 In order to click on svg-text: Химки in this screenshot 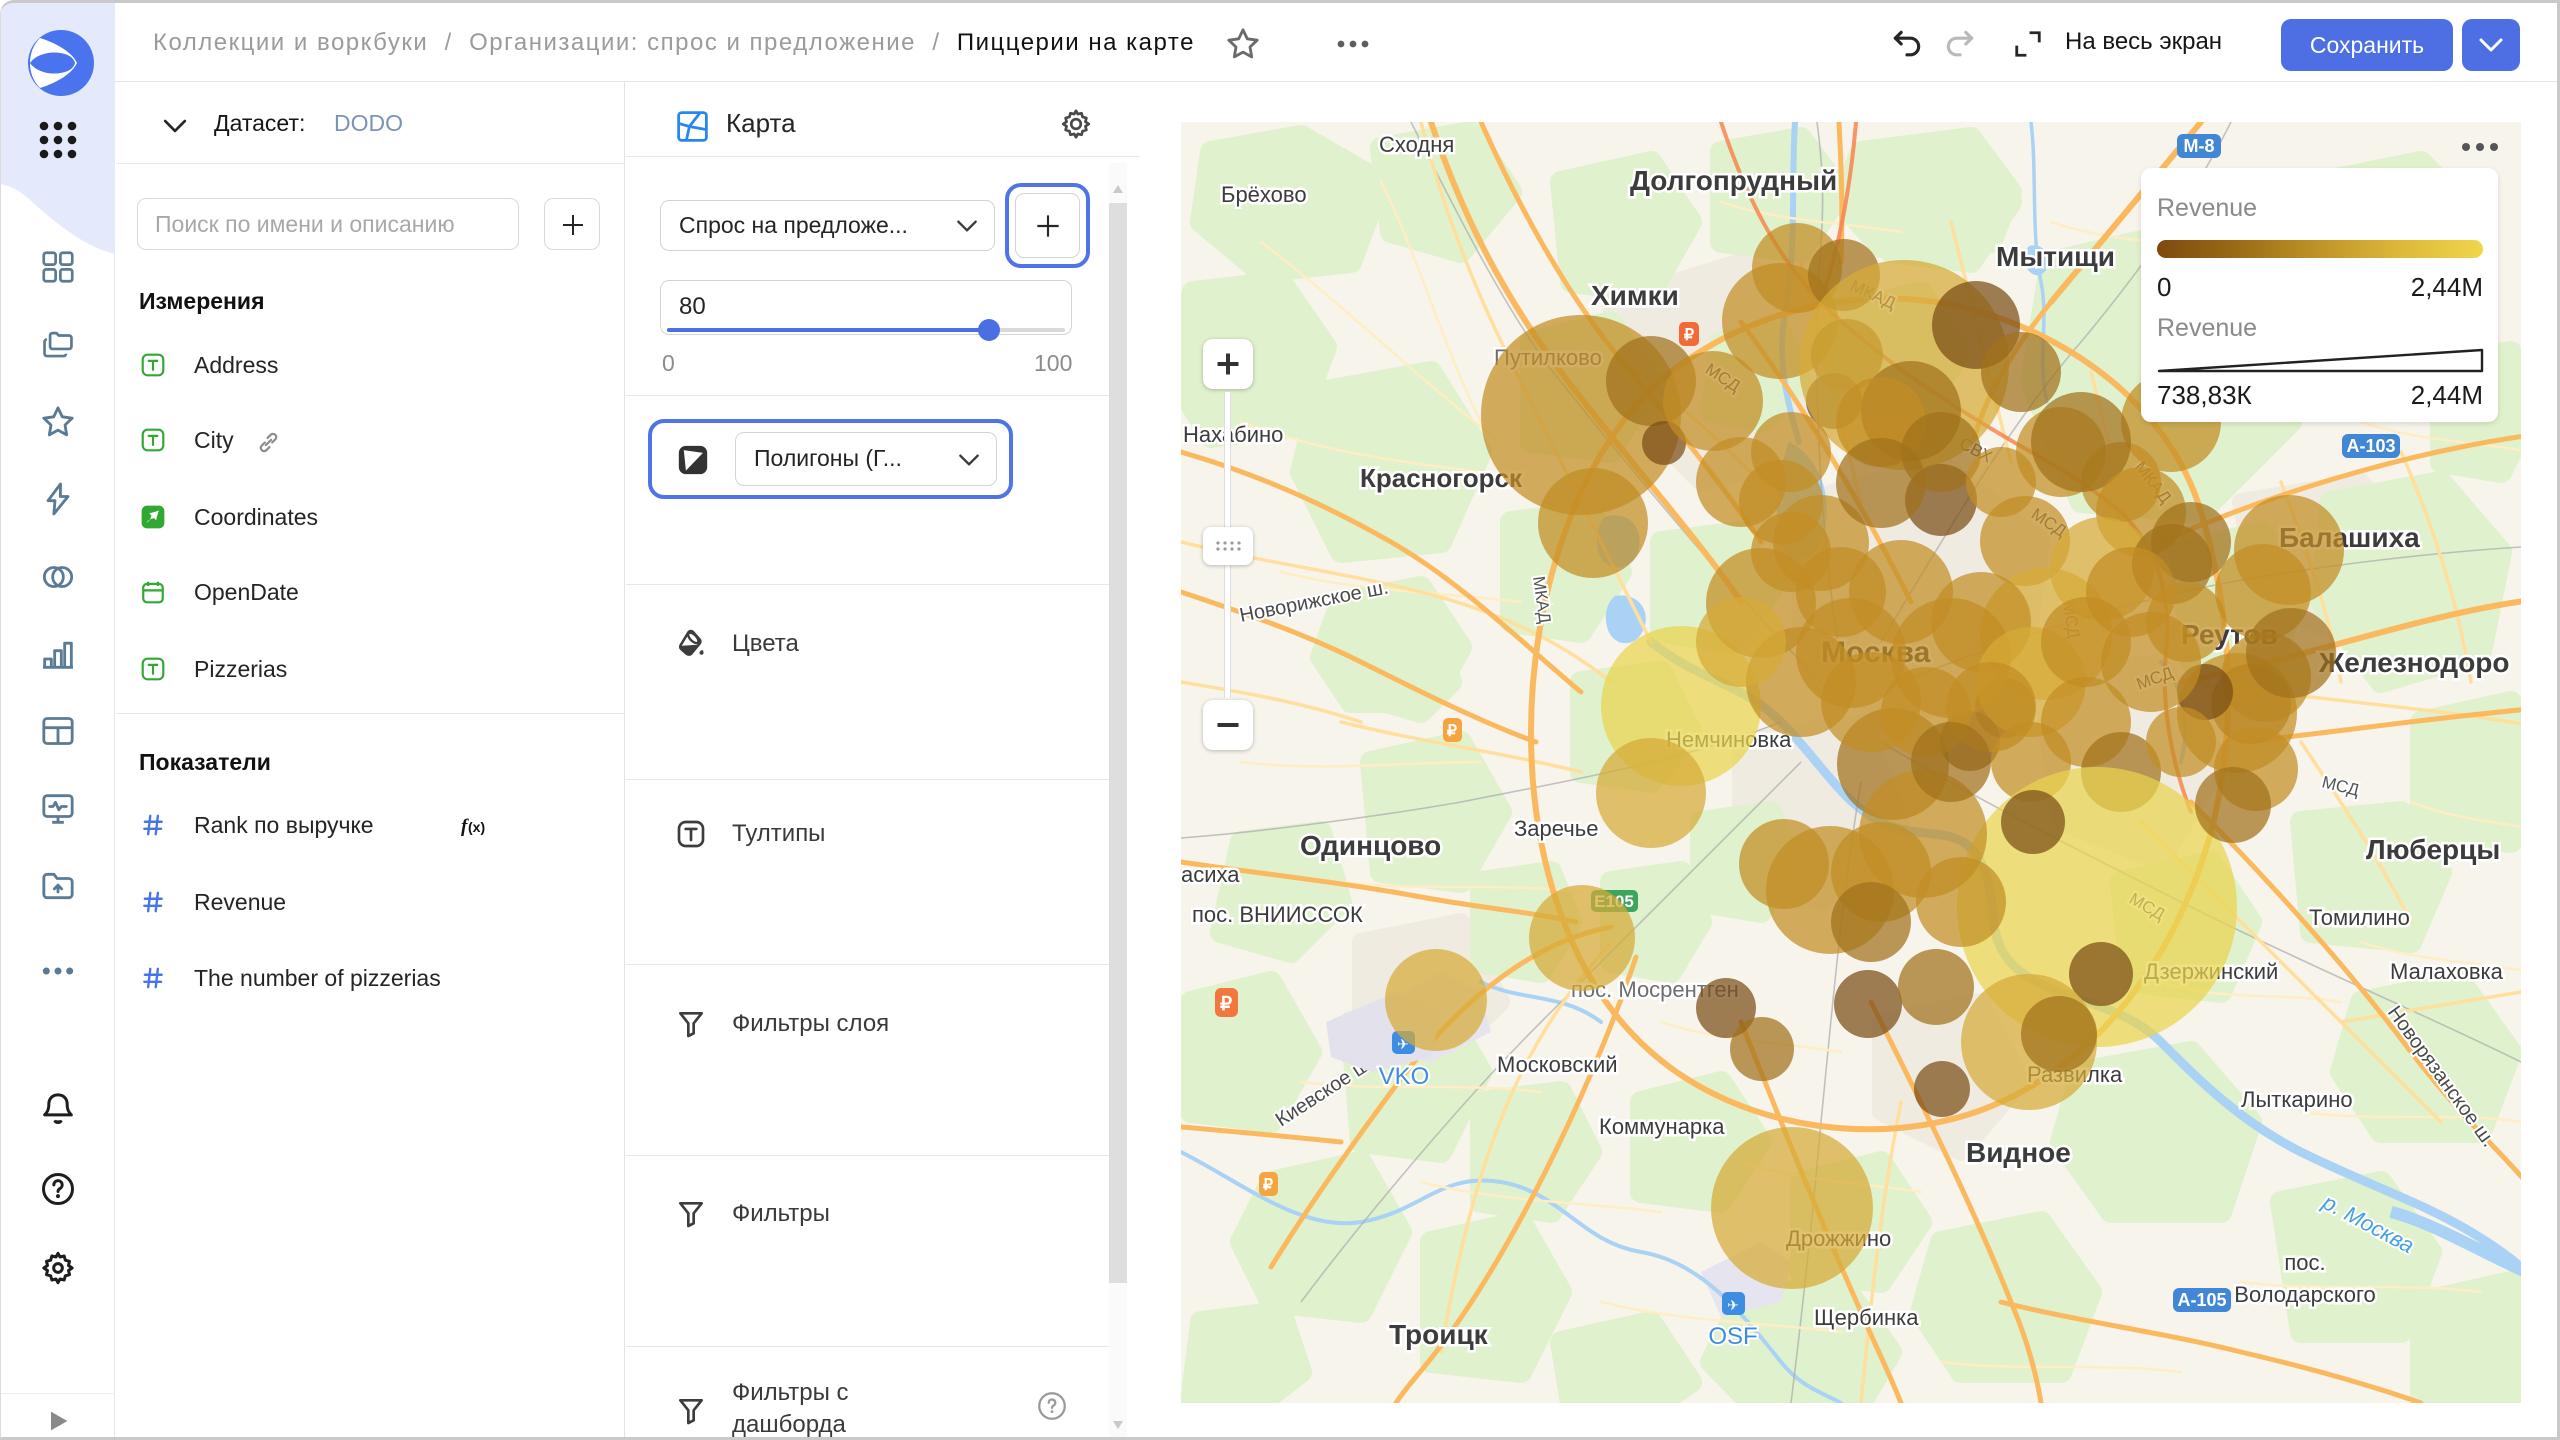, I will do `click(1635, 295)`.